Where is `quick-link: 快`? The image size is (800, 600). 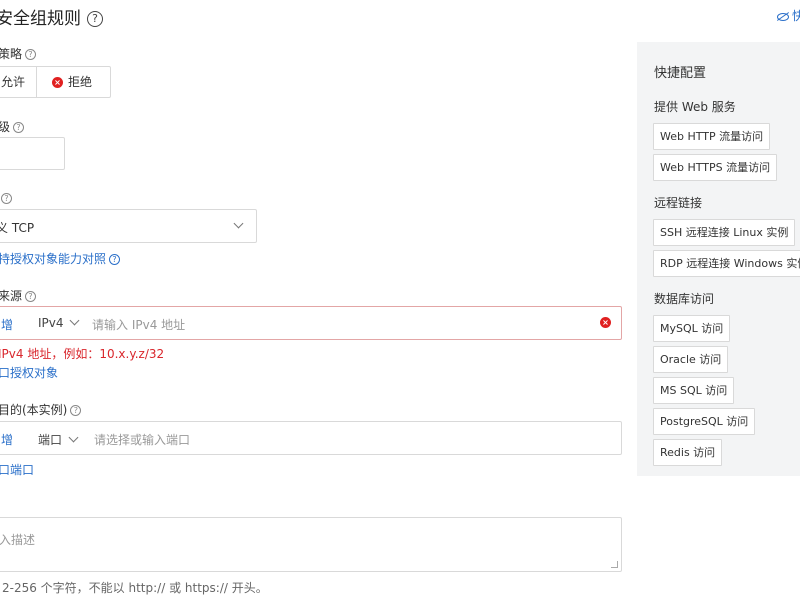 quick-link: 快 is located at coordinates (788, 15).